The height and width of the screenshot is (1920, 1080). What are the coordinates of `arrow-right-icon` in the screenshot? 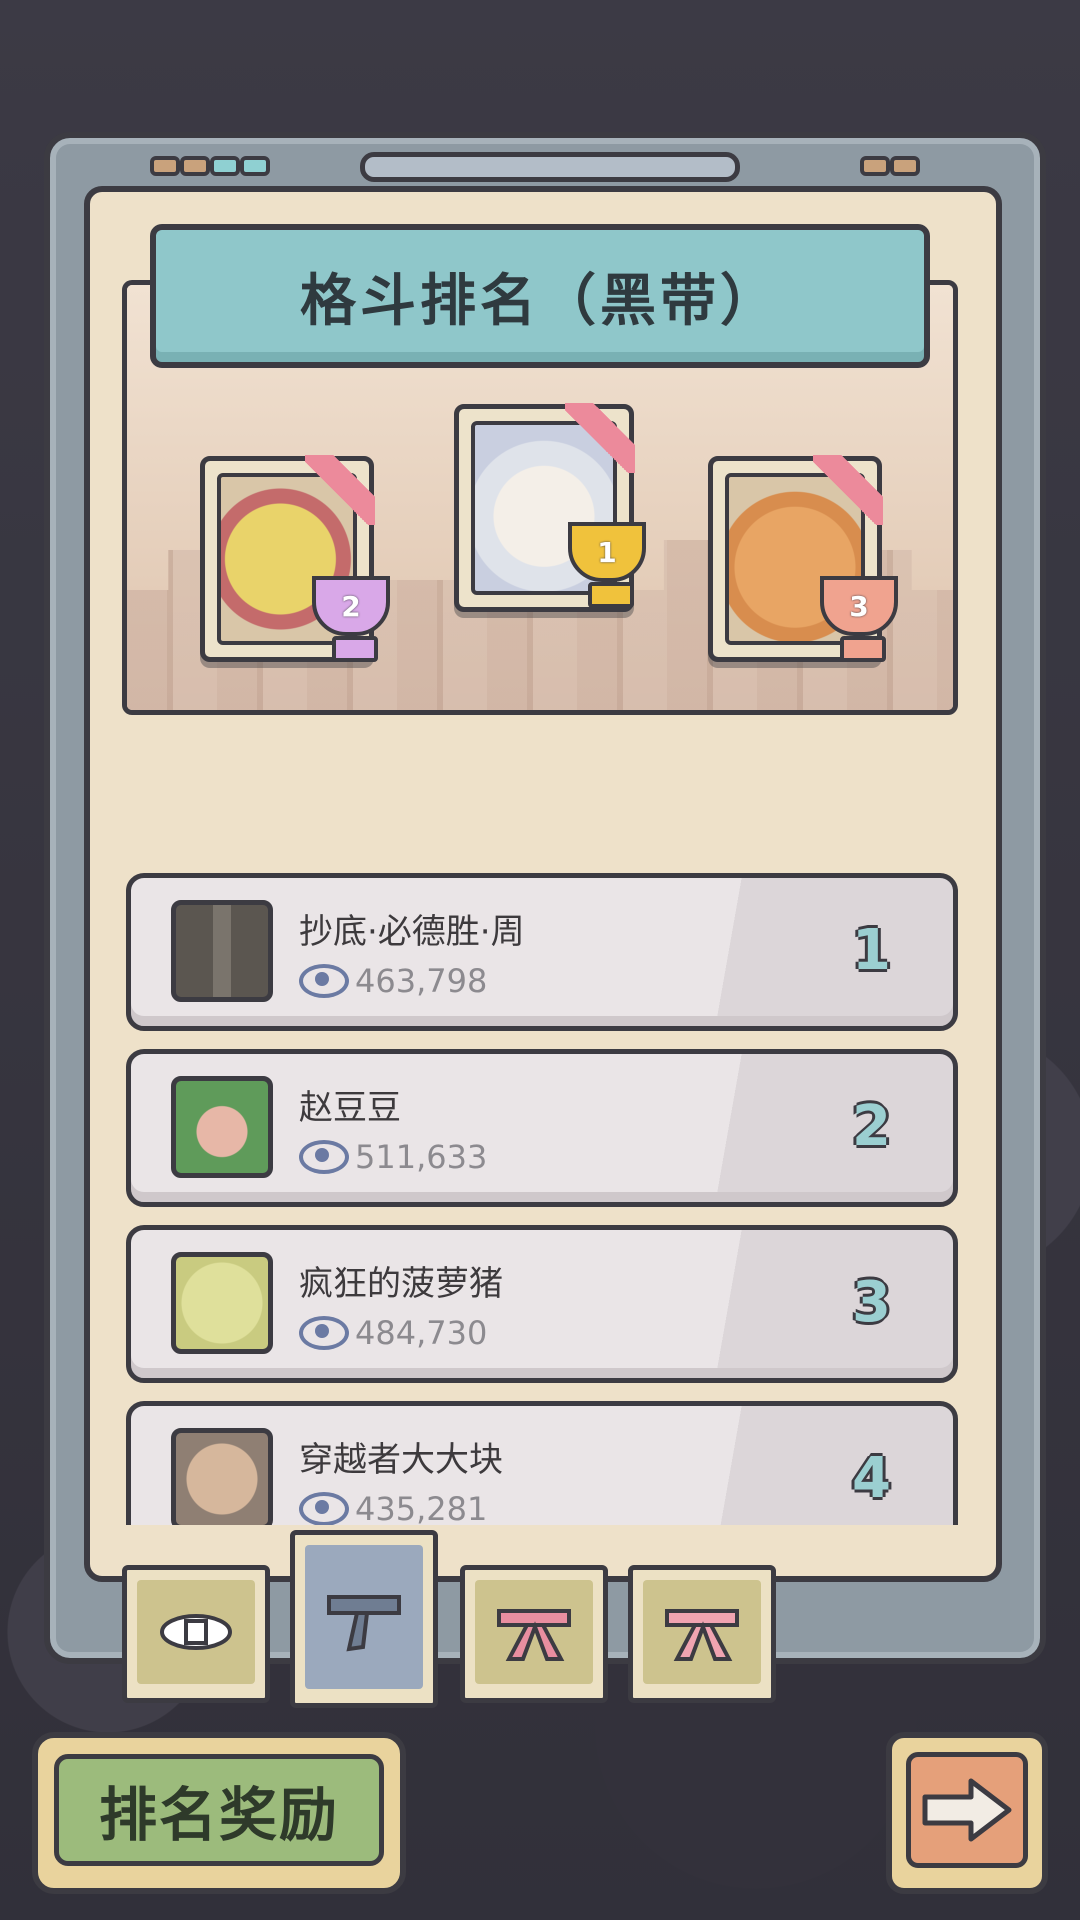 It's located at (967, 1810).